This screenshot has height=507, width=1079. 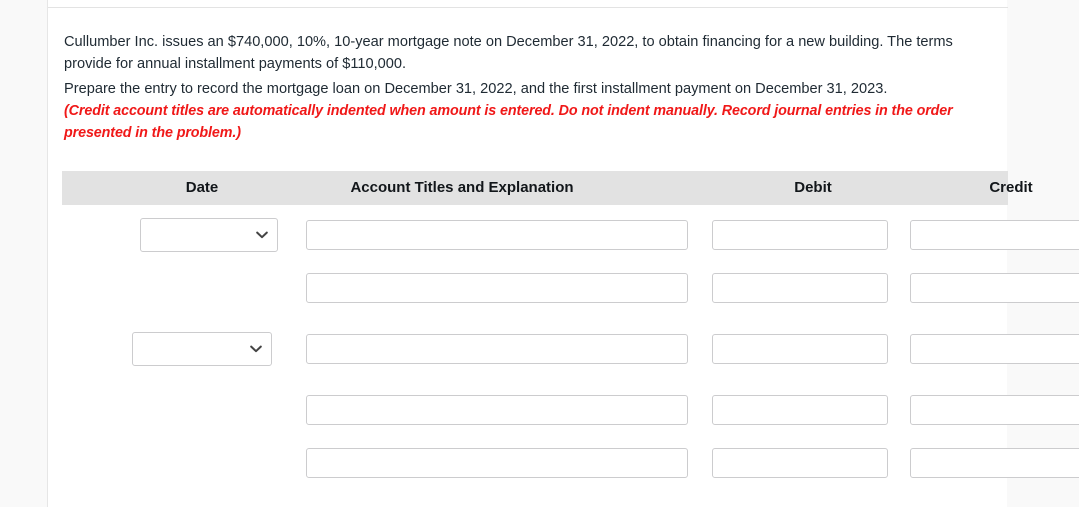 What do you see at coordinates (202, 187) in the screenshot?
I see `column-header-date: Date` at bounding box center [202, 187].